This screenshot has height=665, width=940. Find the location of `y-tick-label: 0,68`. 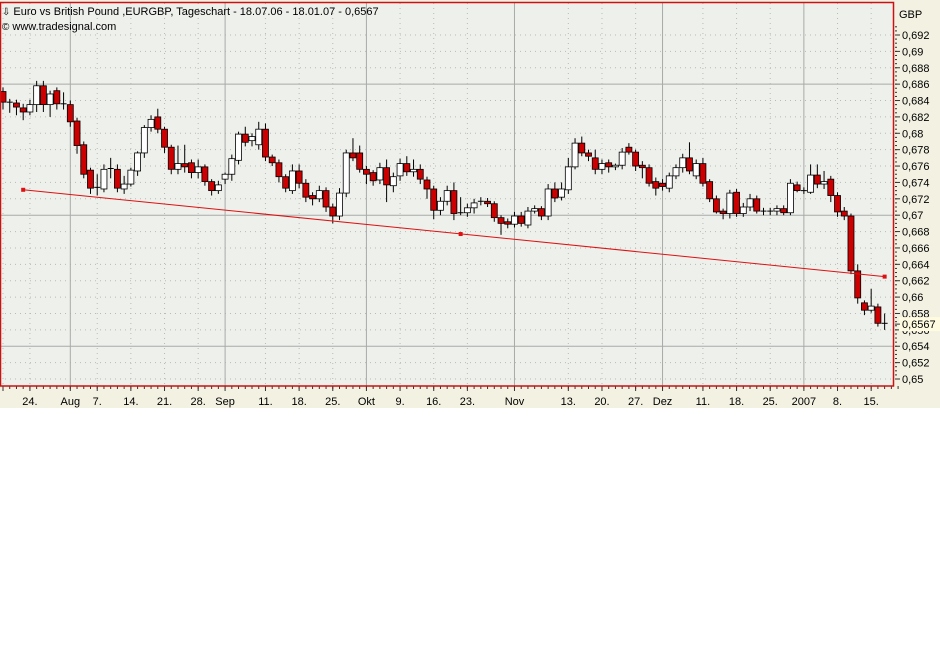

y-tick-label: 0,68 is located at coordinates (912, 134).